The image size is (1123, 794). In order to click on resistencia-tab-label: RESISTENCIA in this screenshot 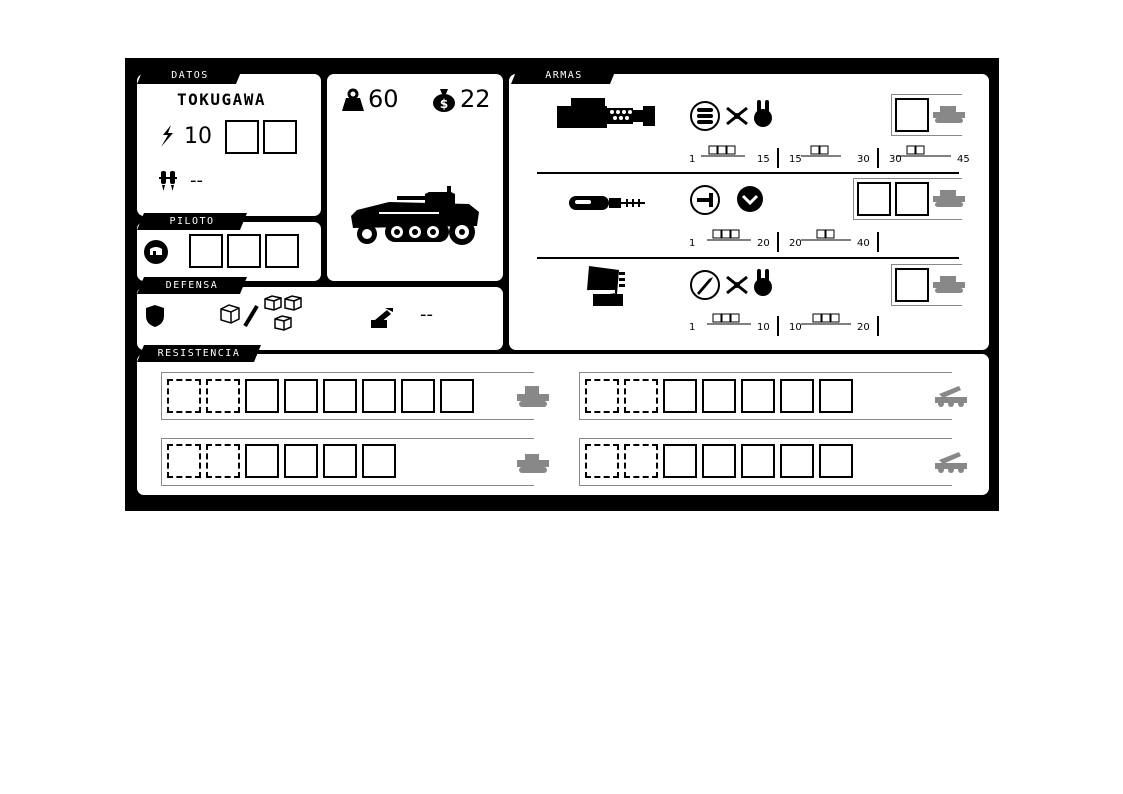, I will do `click(199, 353)`.